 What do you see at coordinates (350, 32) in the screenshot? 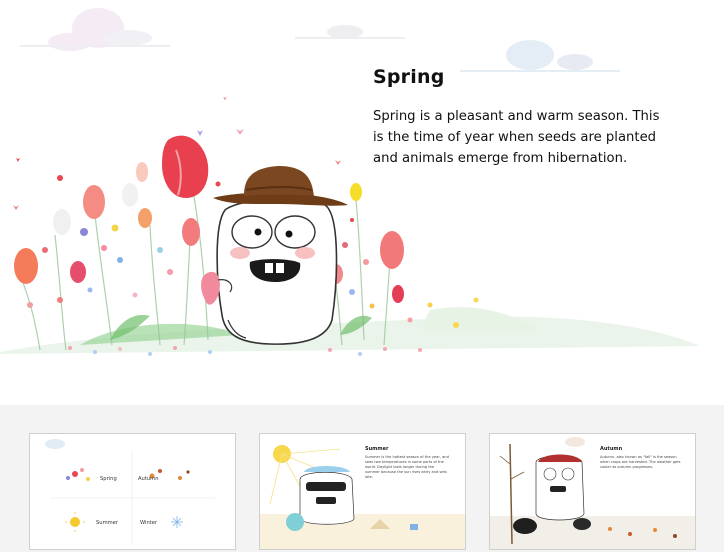
I see `cloud-grey` at bounding box center [350, 32].